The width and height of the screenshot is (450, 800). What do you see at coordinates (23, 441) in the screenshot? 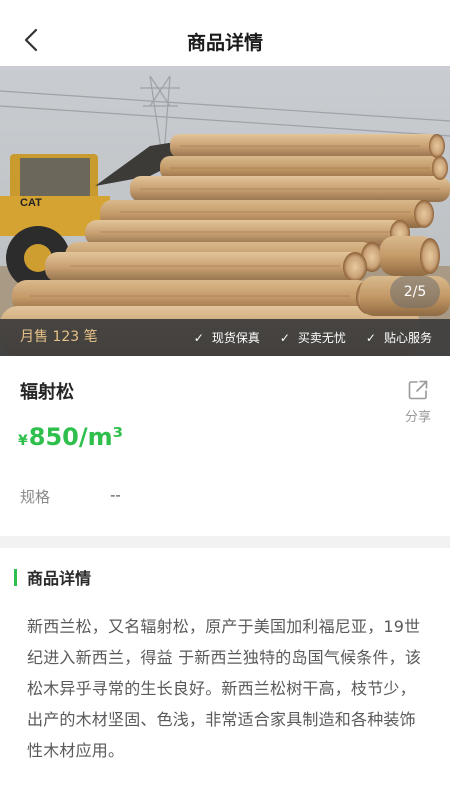
I see `price-currency: ¥` at bounding box center [23, 441].